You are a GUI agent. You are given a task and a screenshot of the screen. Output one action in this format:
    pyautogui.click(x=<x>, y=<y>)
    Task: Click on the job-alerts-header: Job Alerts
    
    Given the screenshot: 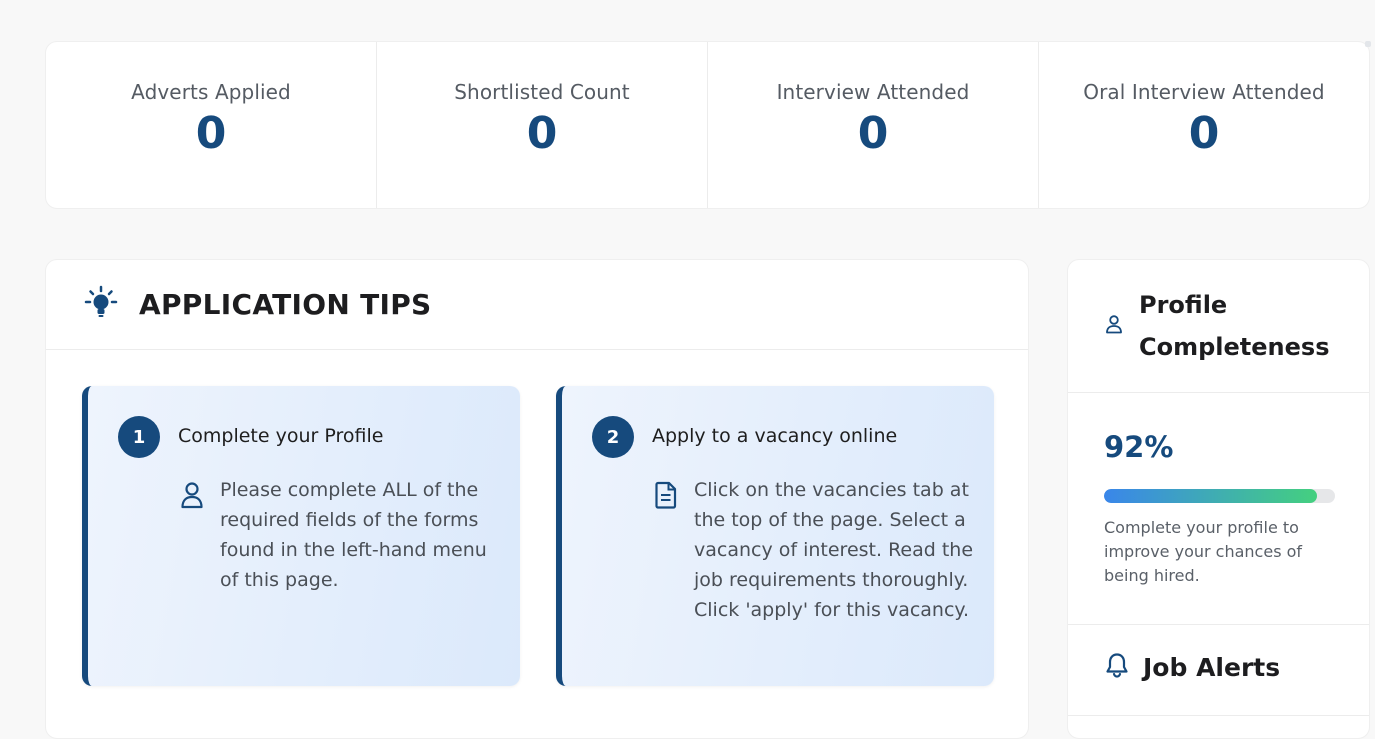 What is the action you would take?
    pyautogui.click(x=1192, y=667)
    